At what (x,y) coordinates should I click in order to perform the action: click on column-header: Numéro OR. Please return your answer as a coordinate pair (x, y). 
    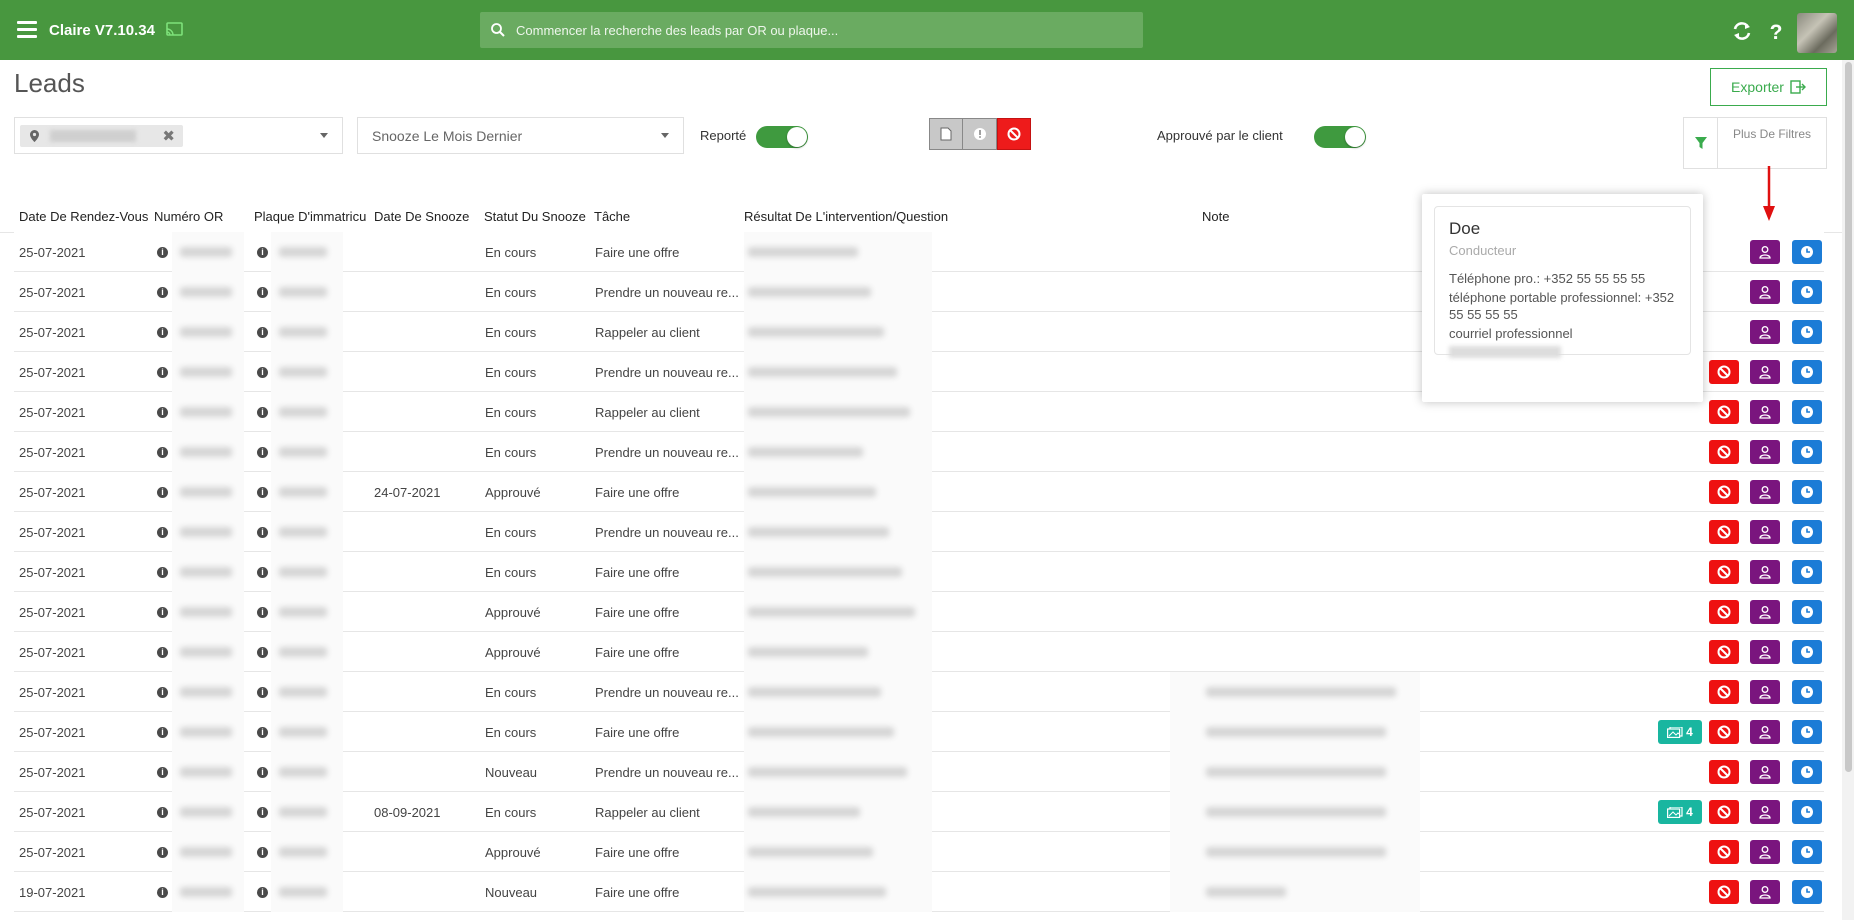
    Looking at the image, I should click on (188, 216).